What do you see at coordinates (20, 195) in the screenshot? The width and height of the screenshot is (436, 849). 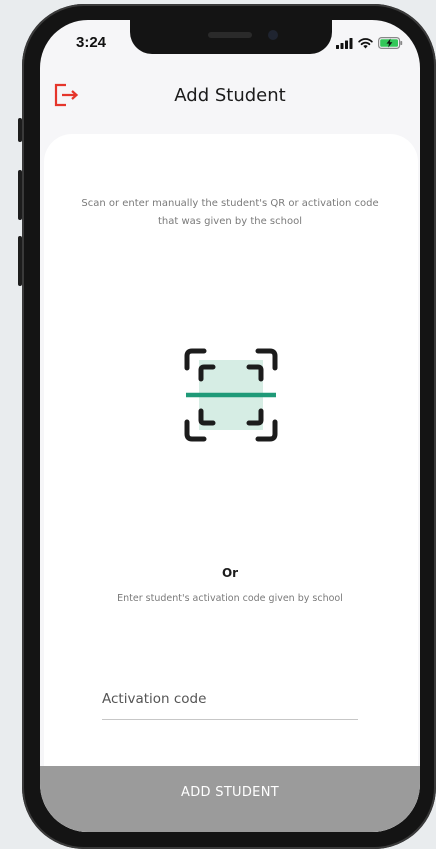 I see `volume-up-button` at bounding box center [20, 195].